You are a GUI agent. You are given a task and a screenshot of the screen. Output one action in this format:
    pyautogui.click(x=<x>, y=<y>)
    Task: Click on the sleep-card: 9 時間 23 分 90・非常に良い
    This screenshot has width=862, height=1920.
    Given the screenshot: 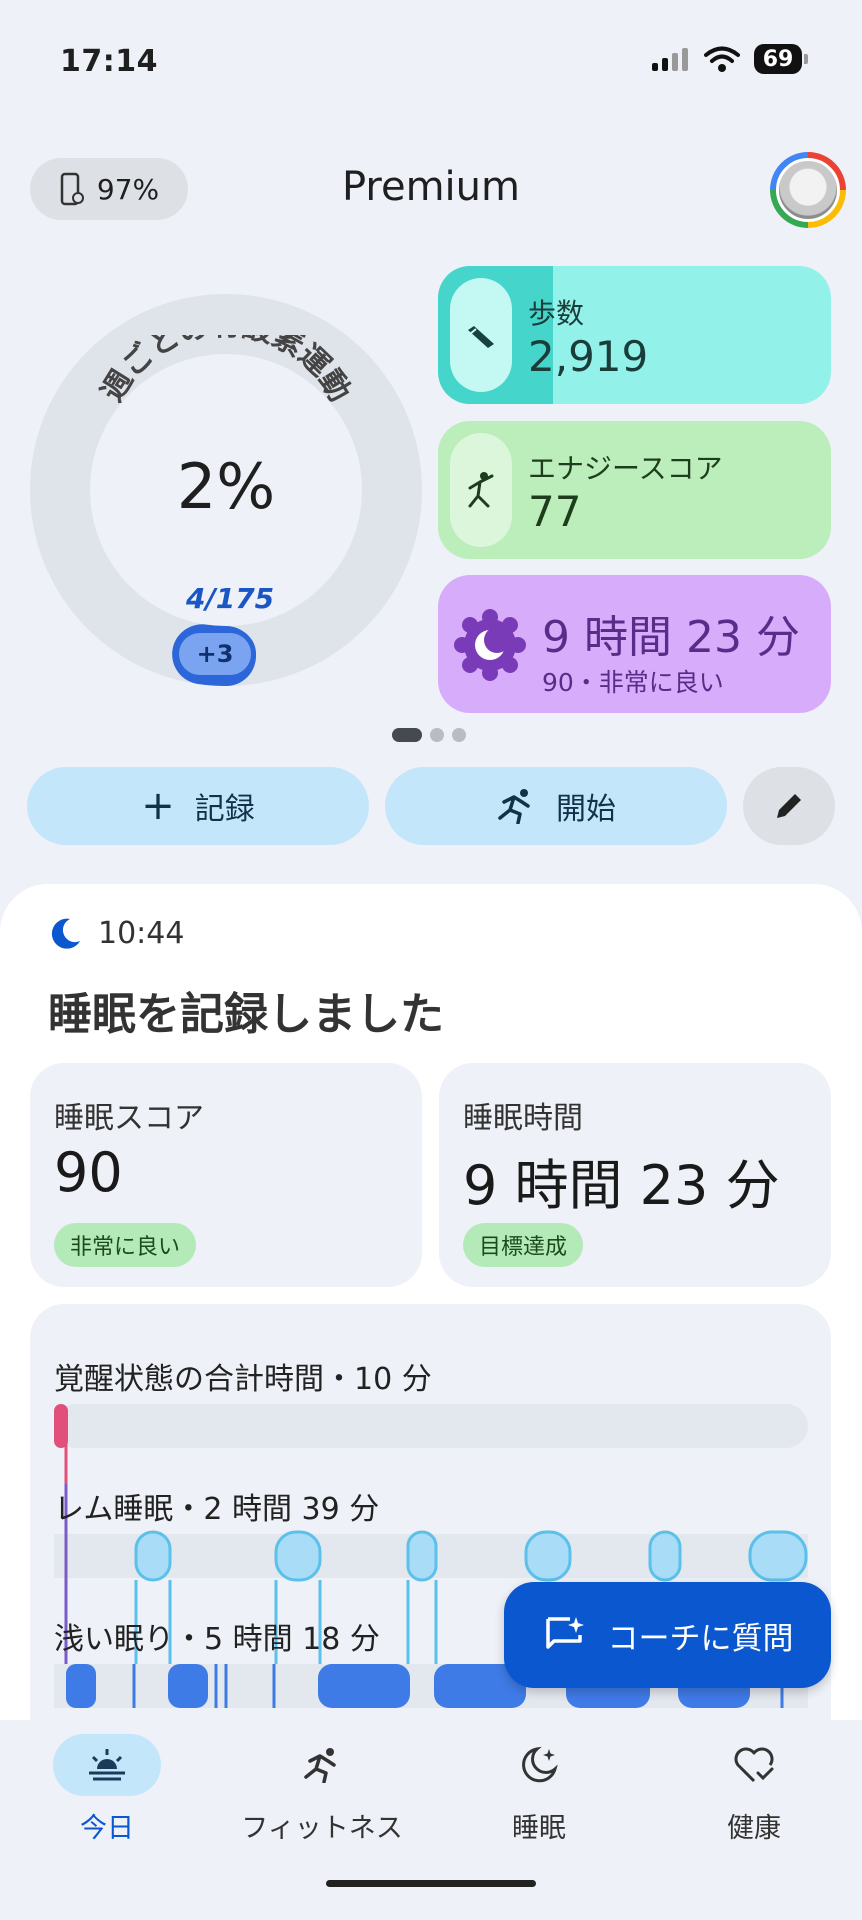 What is the action you would take?
    pyautogui.click(x=634, y=644)
    